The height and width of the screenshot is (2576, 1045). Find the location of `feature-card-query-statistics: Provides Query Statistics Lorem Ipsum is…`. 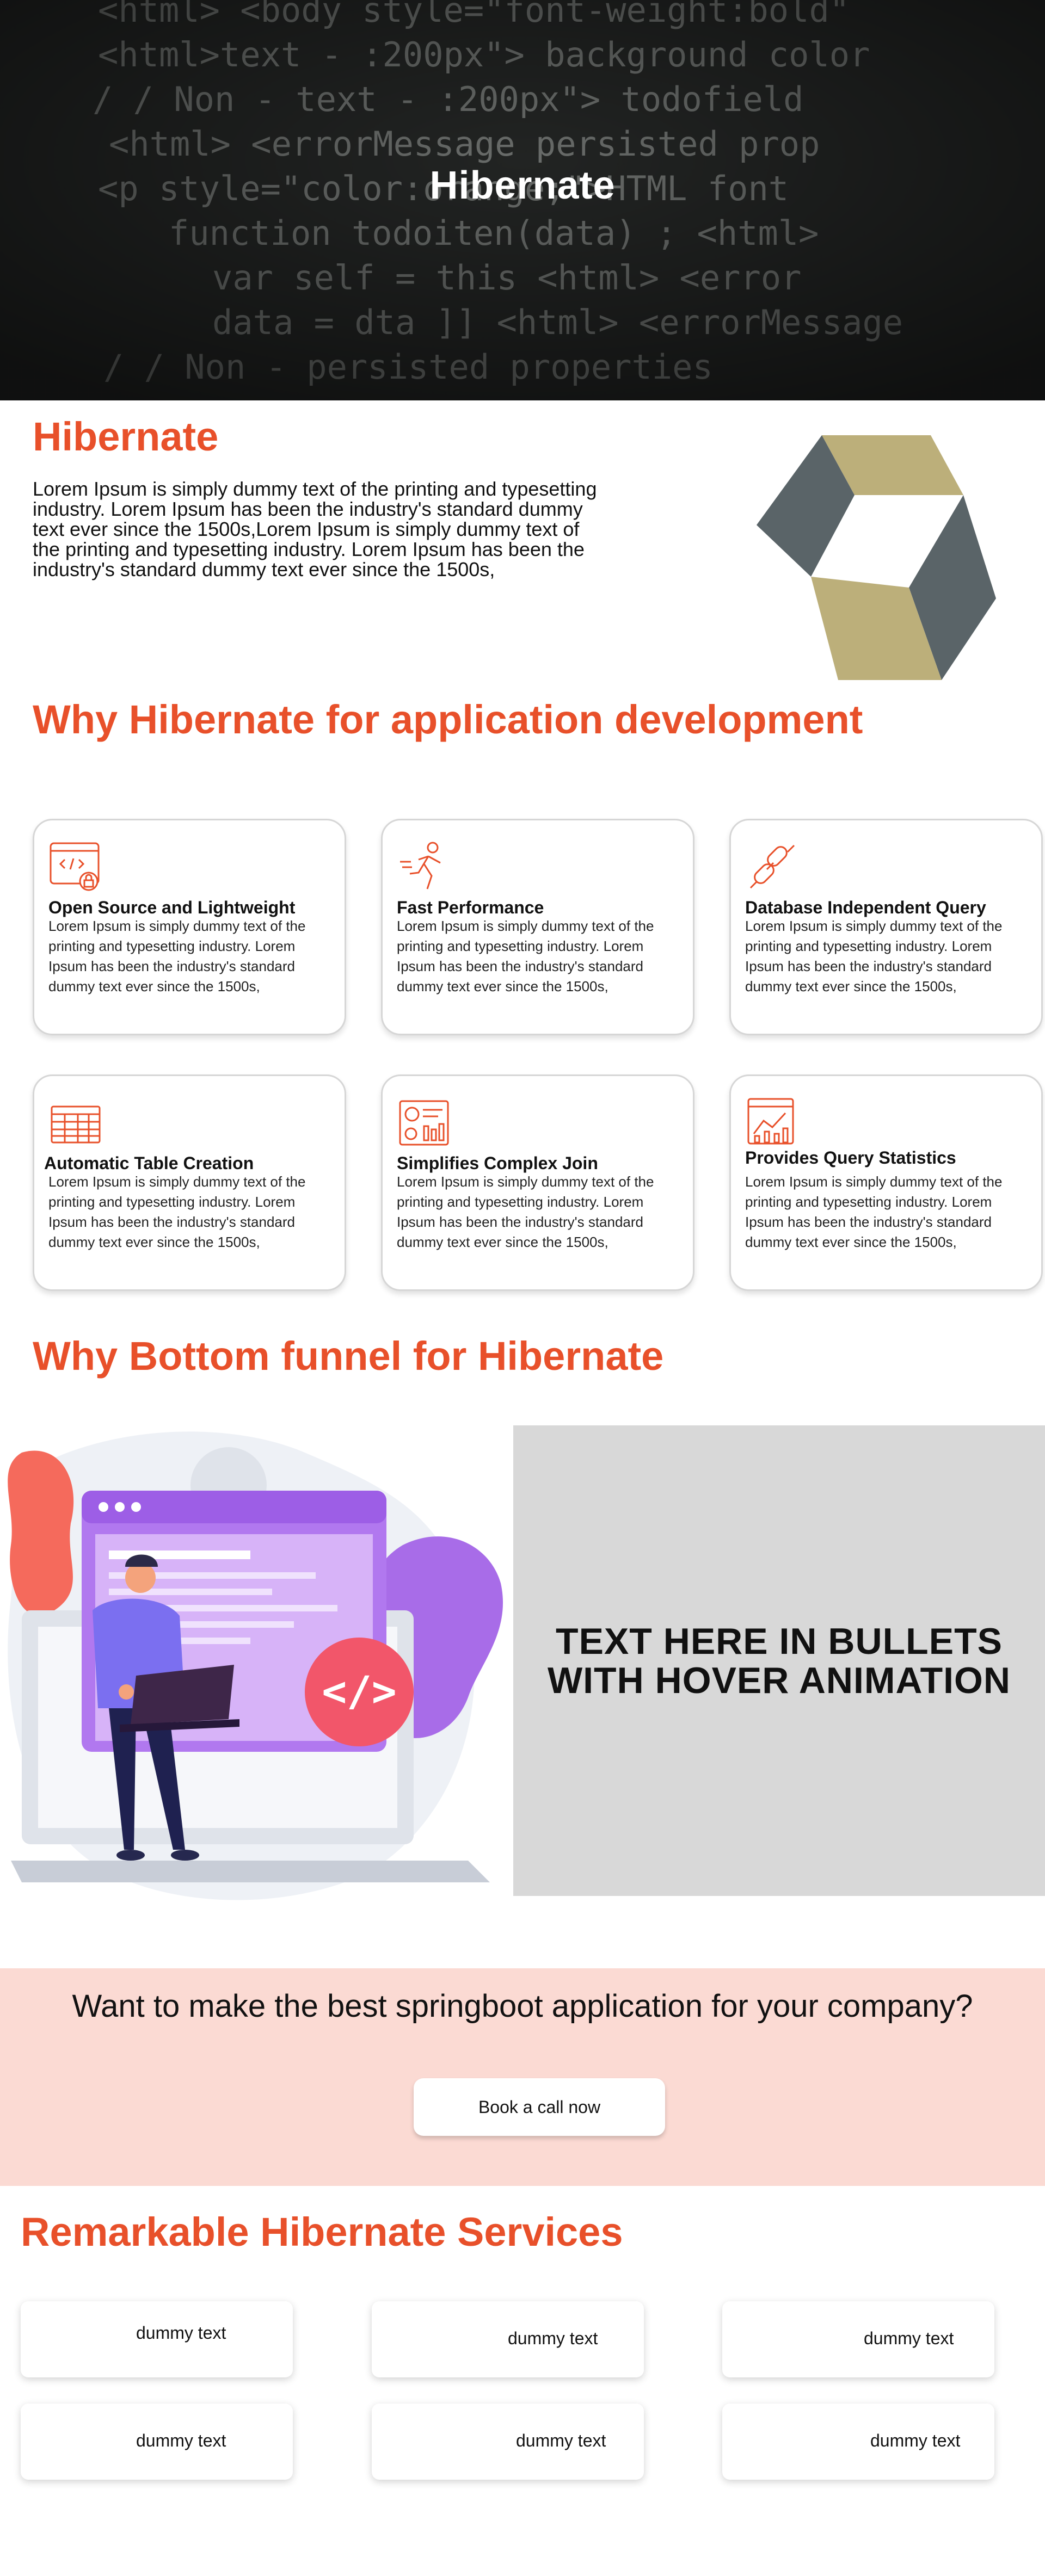

feature-card-query-statistics: Provides Query Statistics Lorem Ipsum is… is located at coordinates (886, 1182).